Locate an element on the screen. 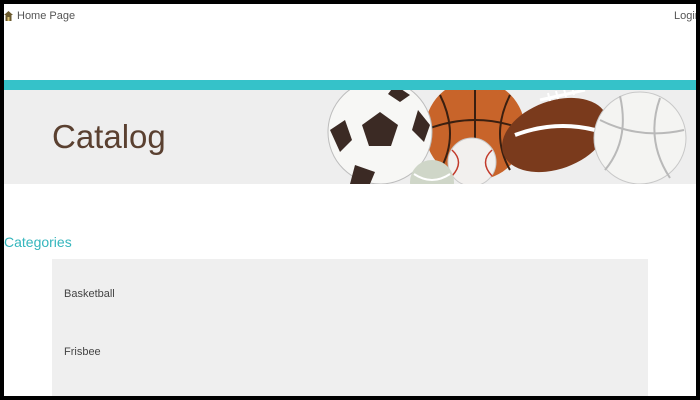  sports-balls-image is located at coordinates (507, 137).